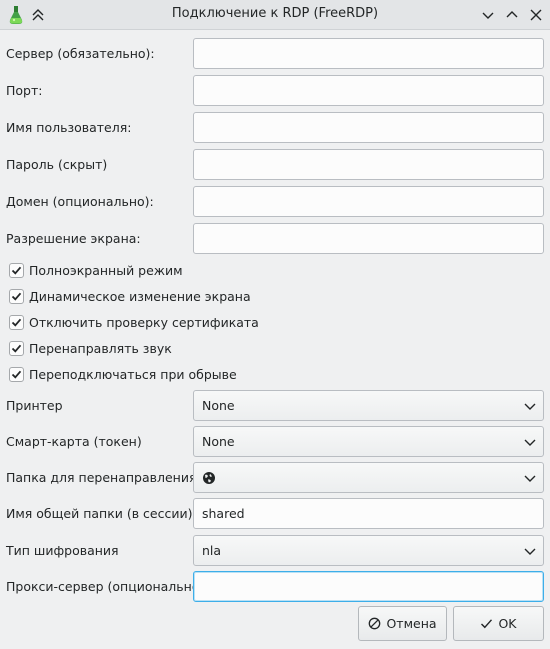  What do you see at coordinates (140, 296) in the screenshot?
I see `checkbox-label: Динамическое изменение экрана` at bounding box center [140, 296].